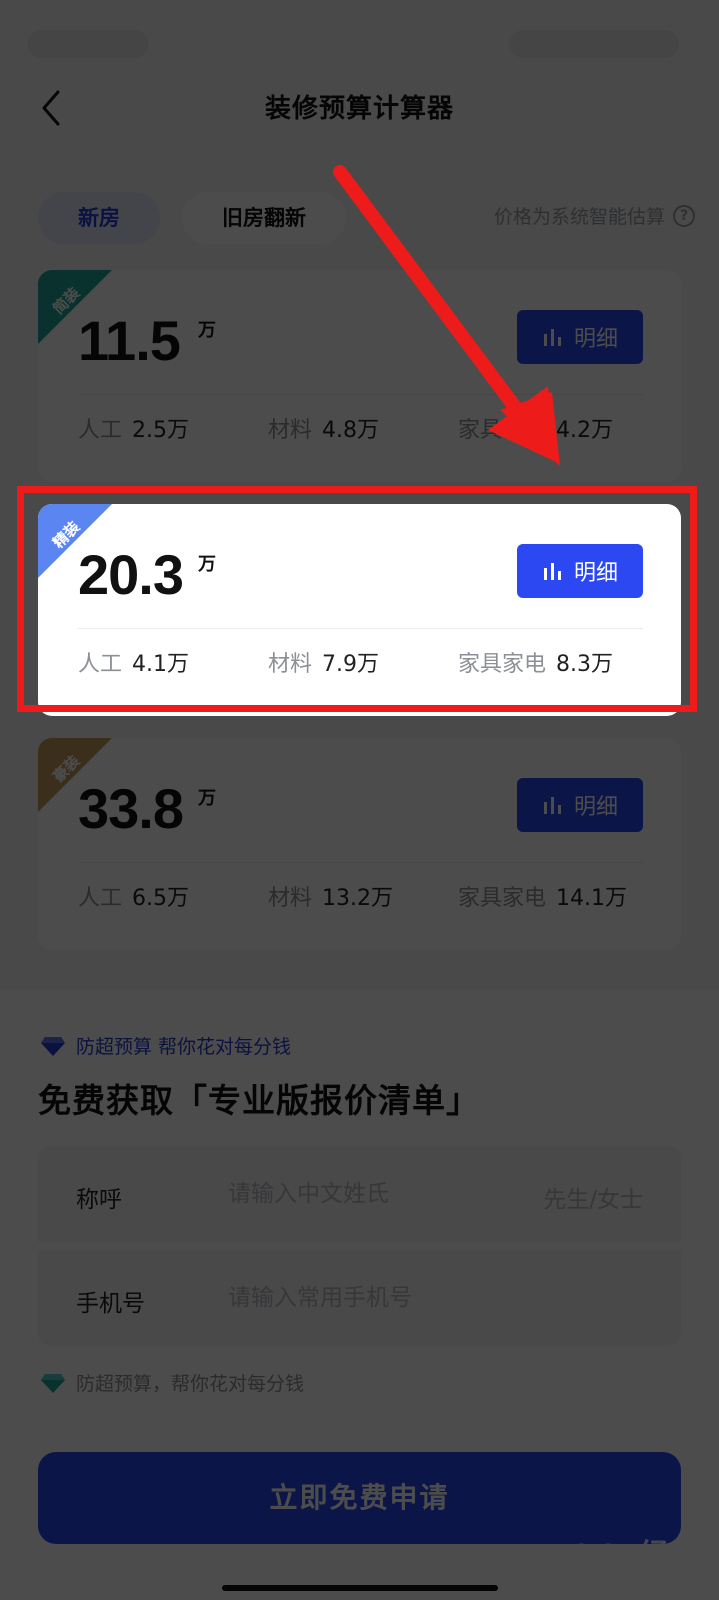 Image resolution: width=719 pixels, height=1600 pixels. What do you see at coordinates (134, 898) in the screenshot?
I see `cost-item-labor: 人工 6.5万` at bounding box center [134, 898].